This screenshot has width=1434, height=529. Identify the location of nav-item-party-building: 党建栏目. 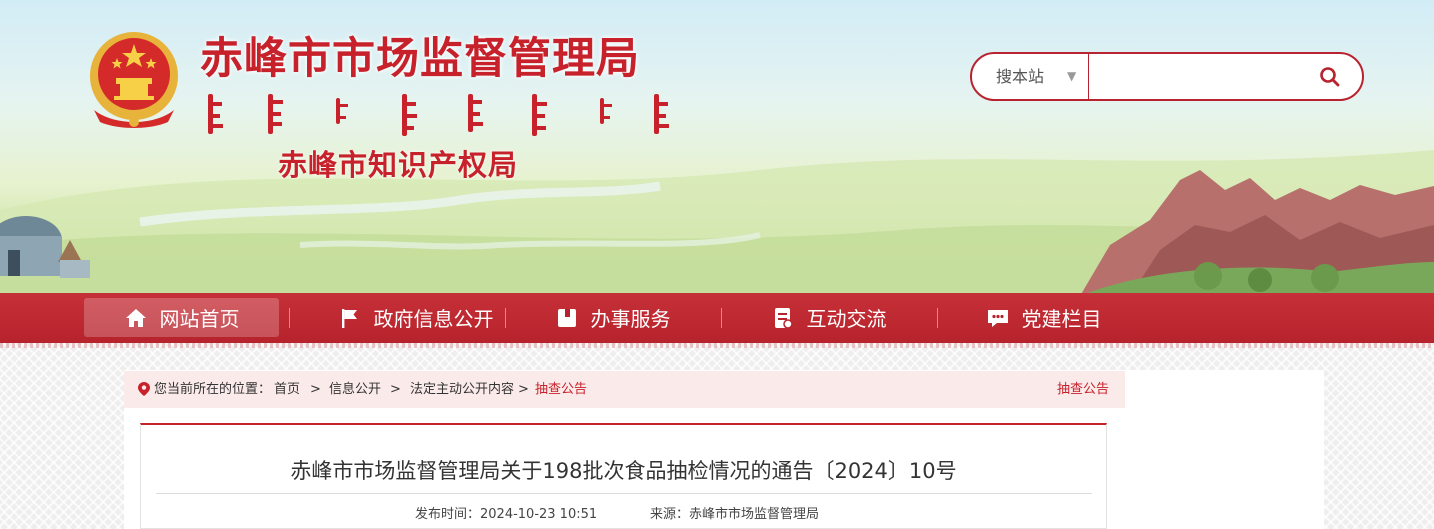
(1043, 317).